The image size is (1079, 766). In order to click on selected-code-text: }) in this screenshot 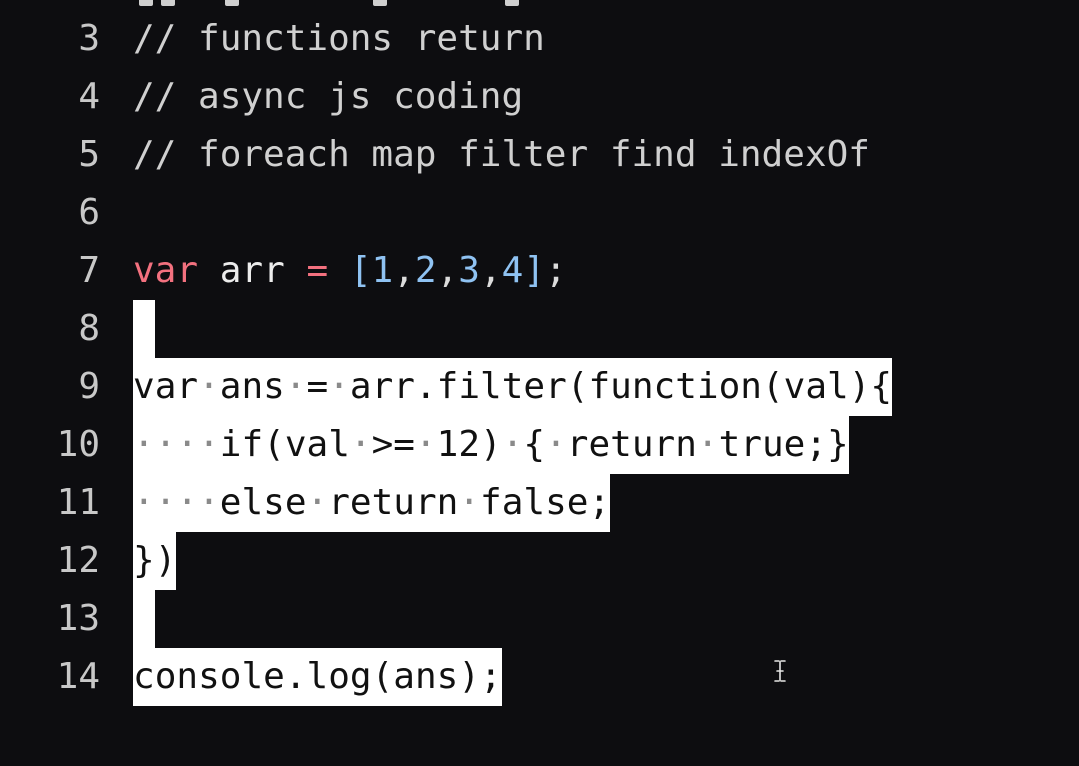, I will do `click(155, 561)`.